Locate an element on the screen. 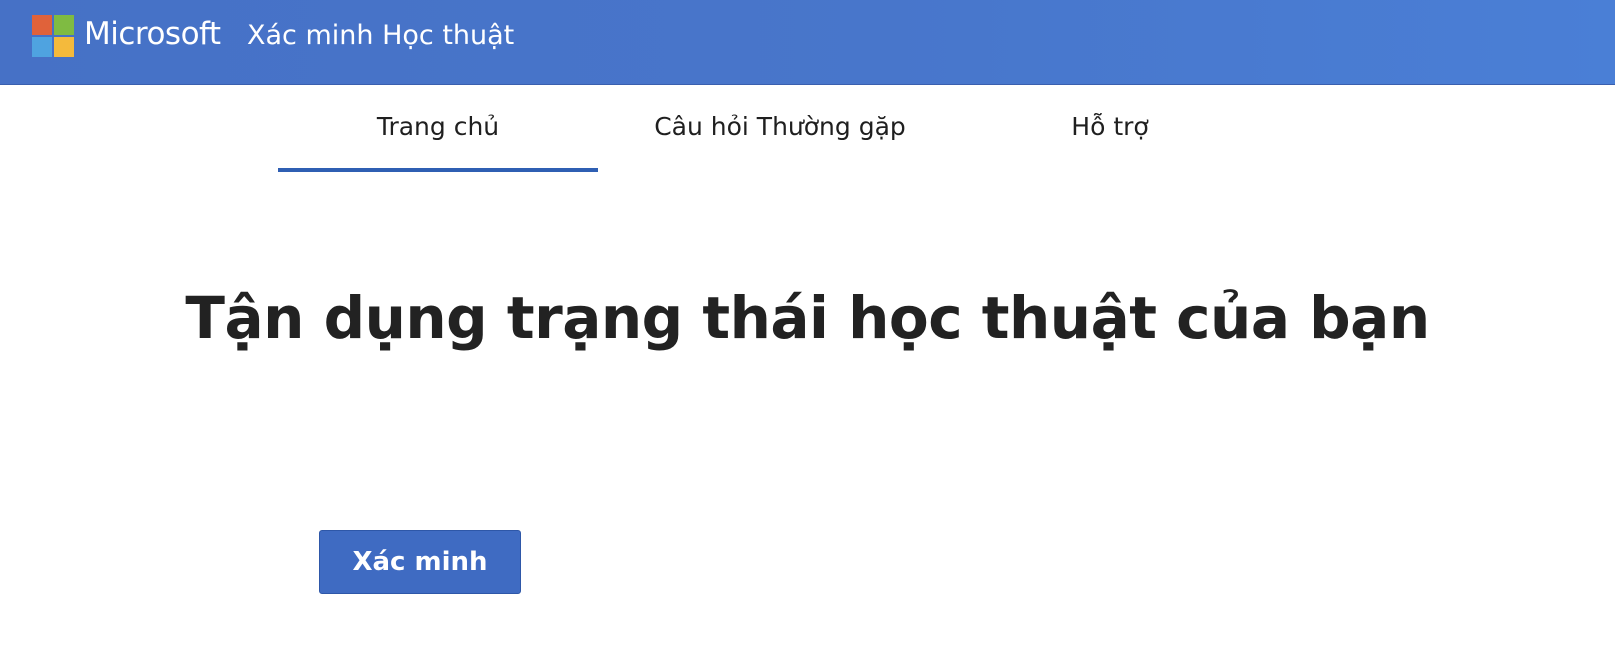 The image size is (1615, 653). tab-faq: Câu hỏi Thường gặp is located at coordinates (780, 127).